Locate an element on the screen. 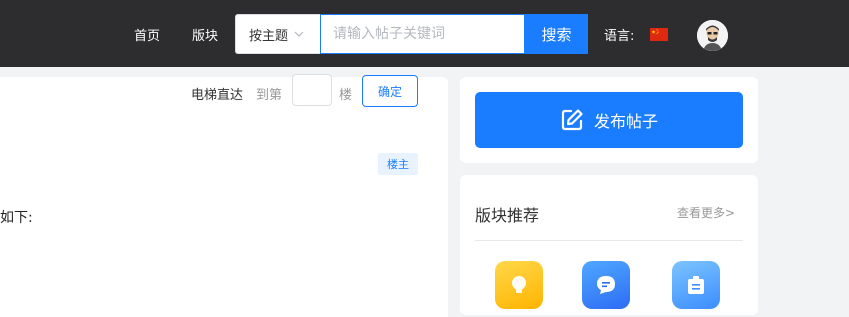  chat-bubble-icon is located at coordinates (606, 285).